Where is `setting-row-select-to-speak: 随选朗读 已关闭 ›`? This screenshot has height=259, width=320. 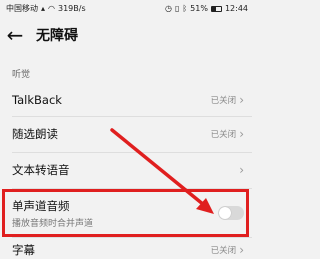 setting-row-select-to-speak: 随选朗读 已关闭 › is located at coordinates (126, 134).